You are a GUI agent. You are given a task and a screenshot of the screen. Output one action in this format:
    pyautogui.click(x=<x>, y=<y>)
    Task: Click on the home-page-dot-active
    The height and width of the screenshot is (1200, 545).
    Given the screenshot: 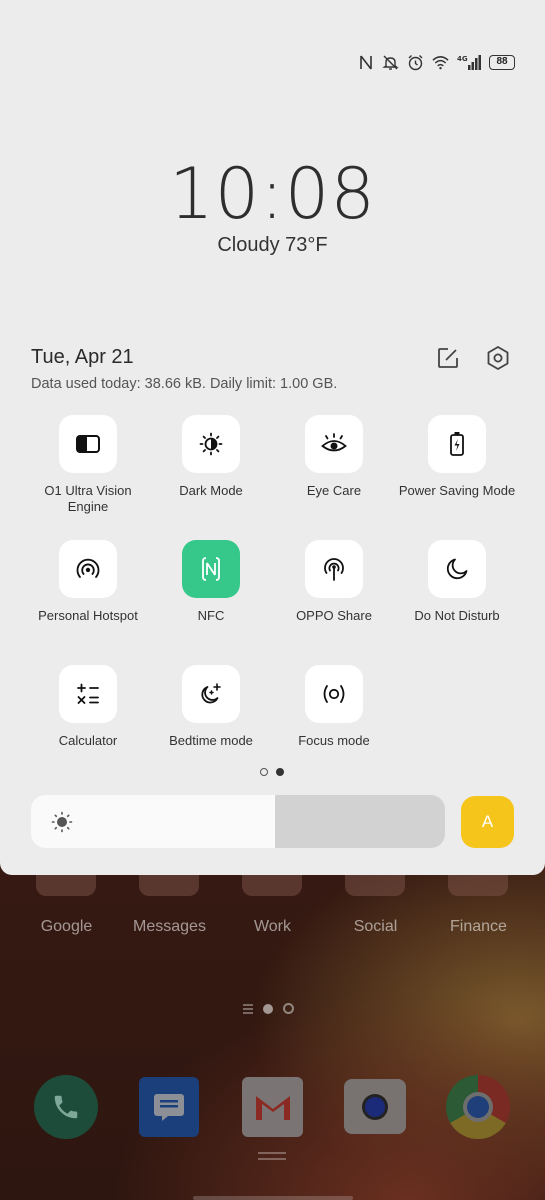 What is the action you would take?
    pyautogui.click(x=268, y=1008)
    